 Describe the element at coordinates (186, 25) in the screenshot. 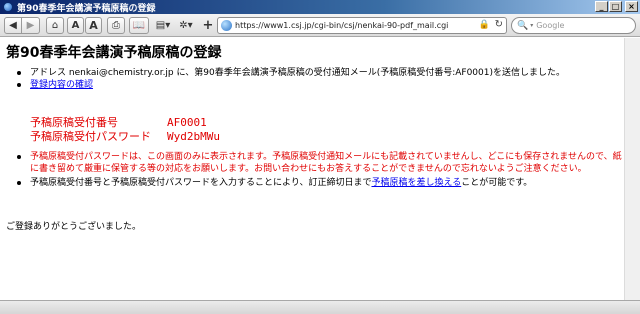

I see `gear-icon: ✲▾` at that location.